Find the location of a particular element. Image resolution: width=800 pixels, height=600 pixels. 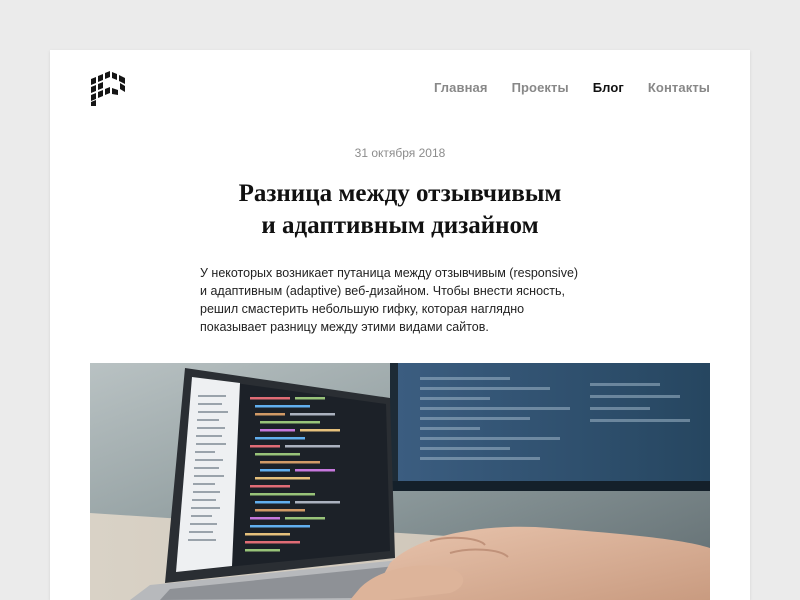

post-date: 31 октября 2018 is located at coordinates (400, 153).